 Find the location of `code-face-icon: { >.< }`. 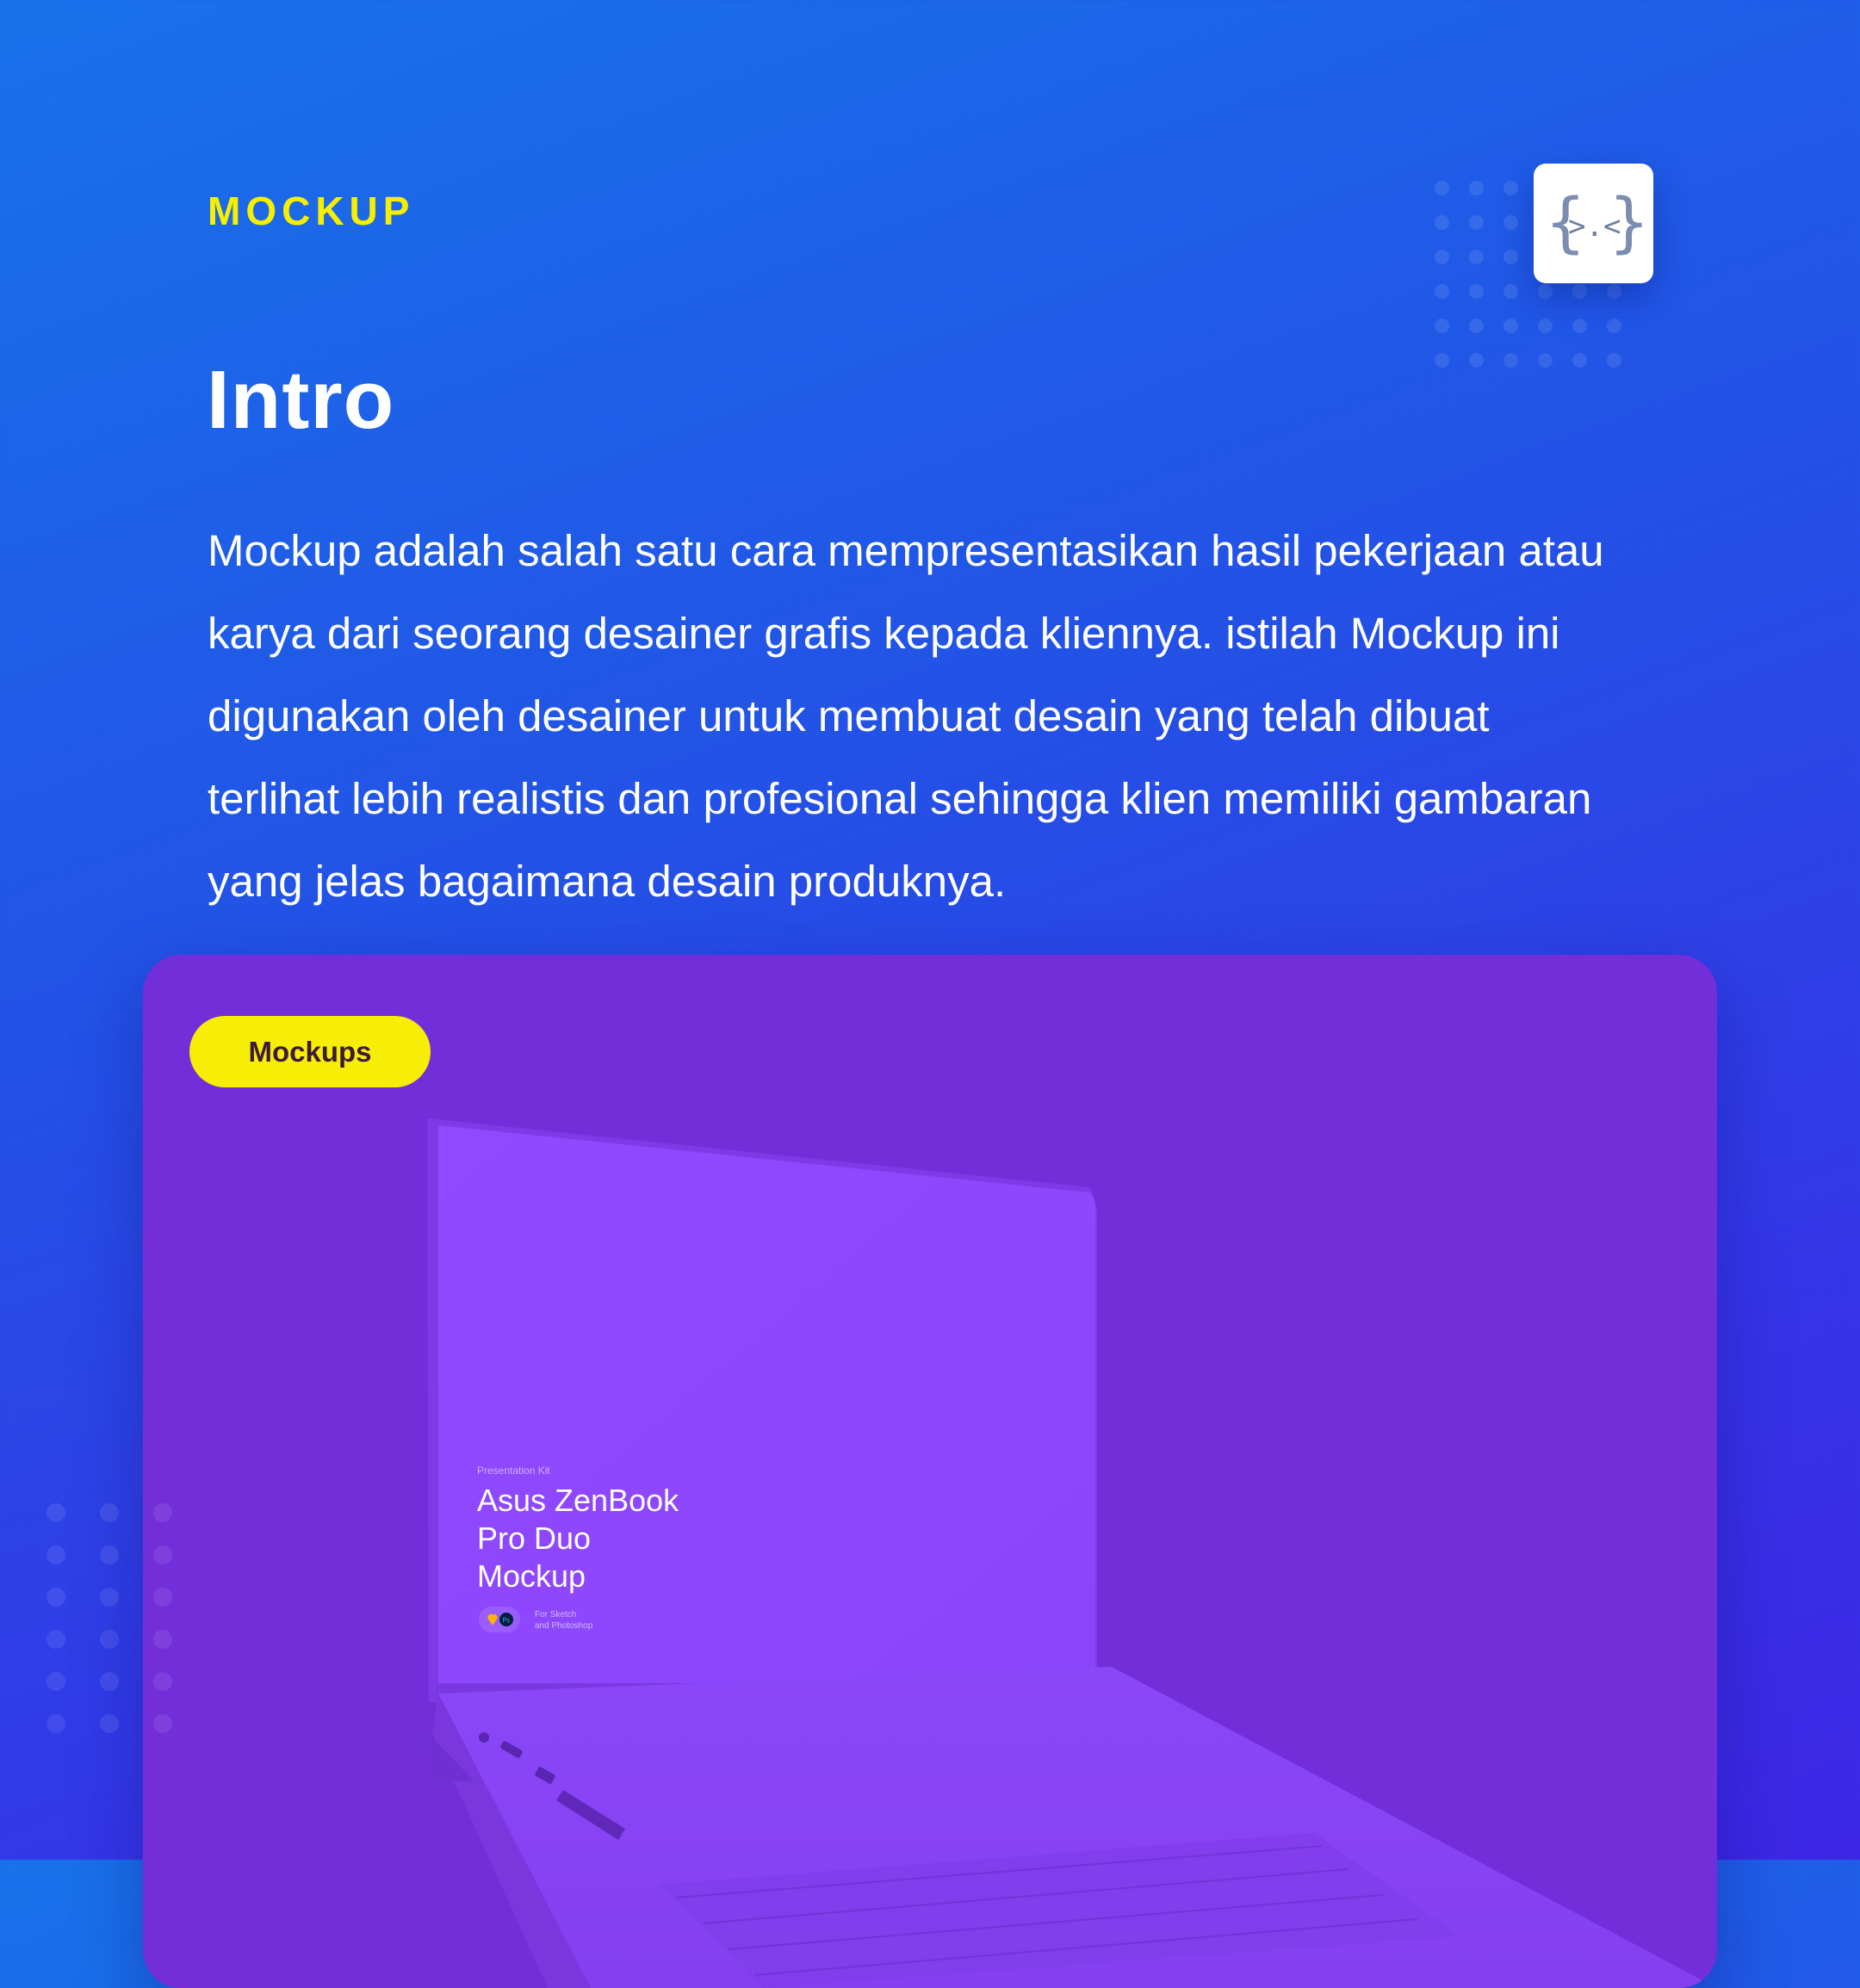

code-face-icon: { >.< } is located at coordinates (1596, 221).